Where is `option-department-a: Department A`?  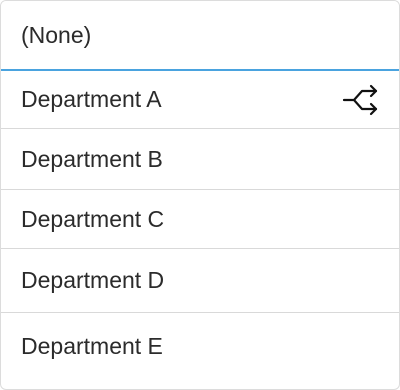 option-department-a: Department A is located at coordinates (200, 100).